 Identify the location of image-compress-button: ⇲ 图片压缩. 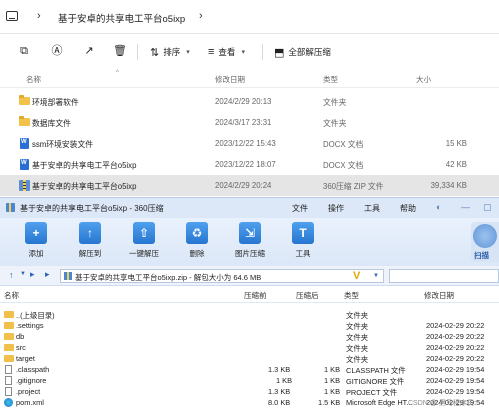
(250, 243).